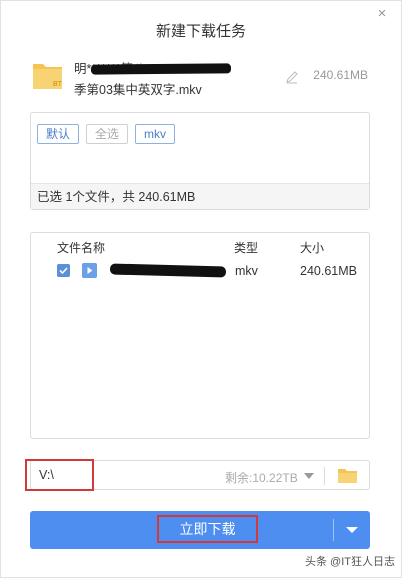 The width and height of the screenshot is (402, 578). What do you see at coordinates (203, 78) in the screenshot?
I see `torrent-file-header: BT 明*******第八 季第03集中英双字.mkv 240.61MB` at bounding box center [203, 78].